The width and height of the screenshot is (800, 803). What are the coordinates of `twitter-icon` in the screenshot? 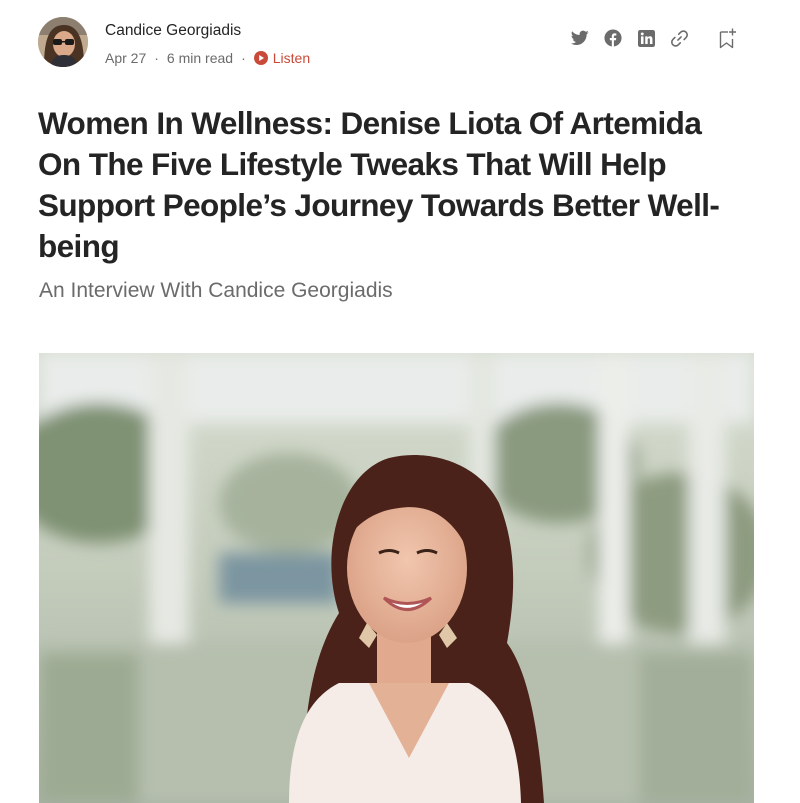 It's located at (580, 38).